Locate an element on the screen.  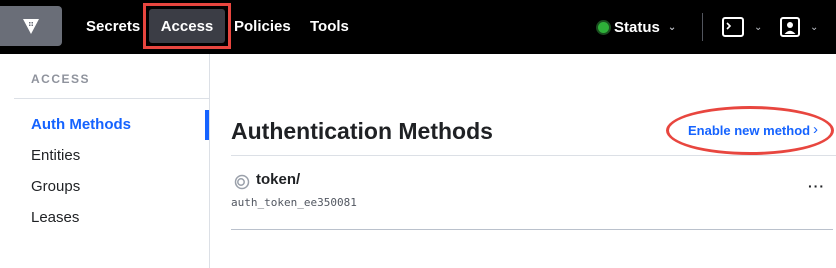
sidebar-divider is located at coordinates (112, 98).